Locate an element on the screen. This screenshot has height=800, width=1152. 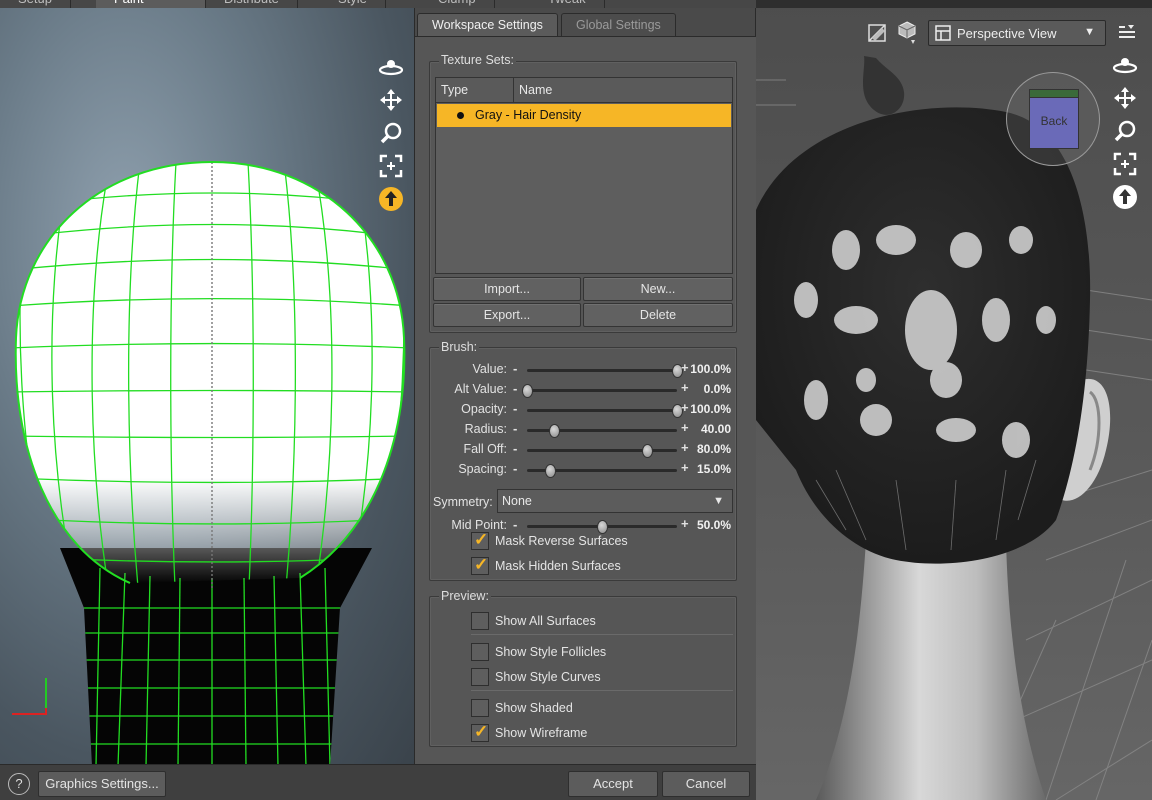
checkmark-icon: ✓ is located at coordinates (481, 564).